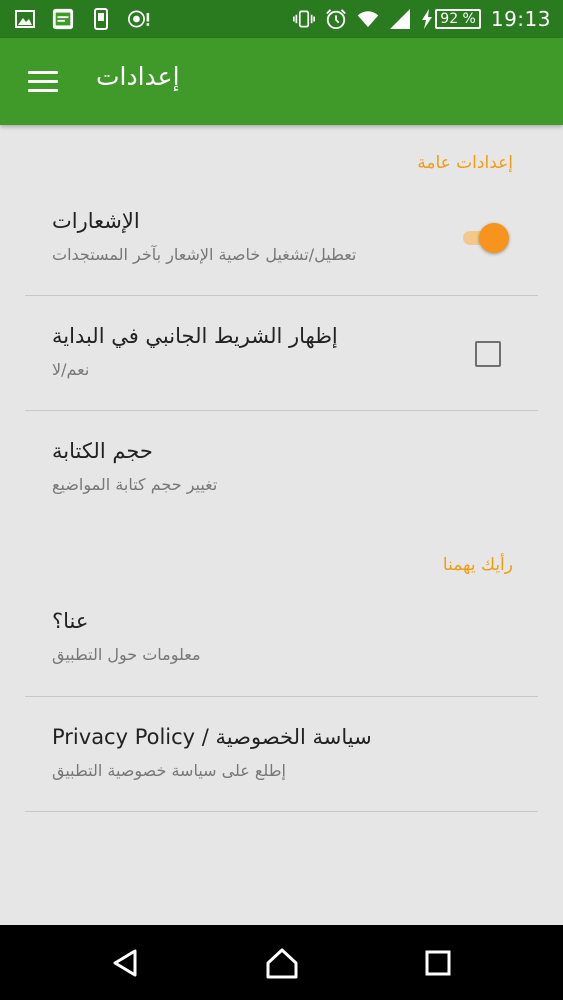 The image size is (563, 1000). I want to click on page-title: إعدادات, so click(138, 76).